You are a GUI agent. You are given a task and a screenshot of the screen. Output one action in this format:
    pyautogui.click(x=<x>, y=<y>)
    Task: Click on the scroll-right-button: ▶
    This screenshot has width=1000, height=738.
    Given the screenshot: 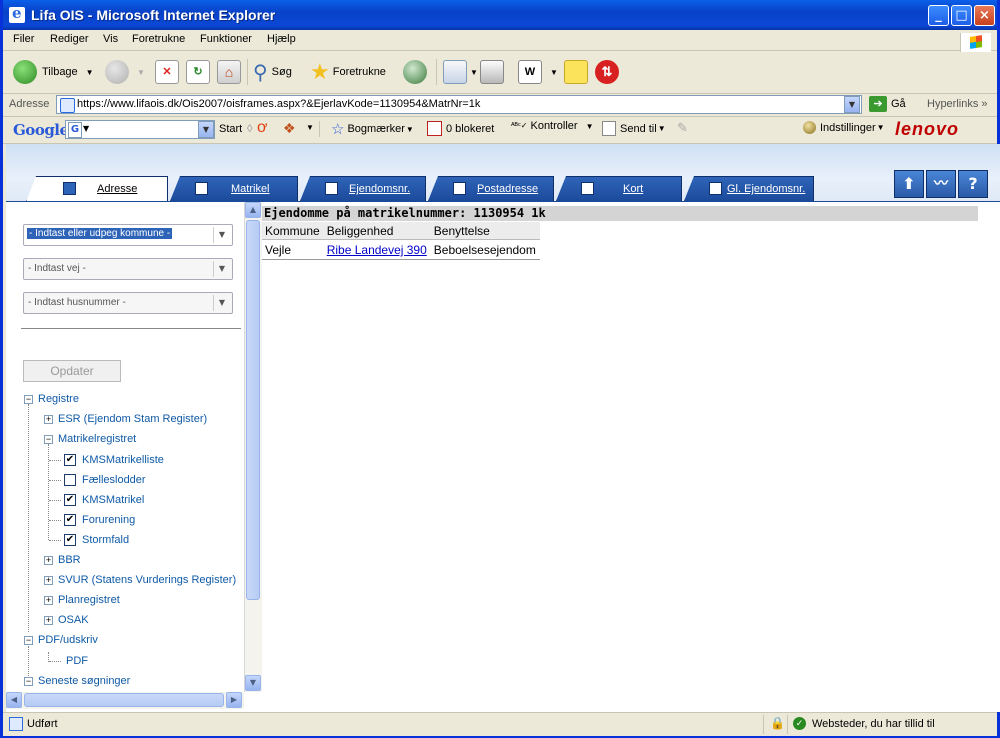 What is the action you would take?
    pyautogui.click(x=234, y=700)
    